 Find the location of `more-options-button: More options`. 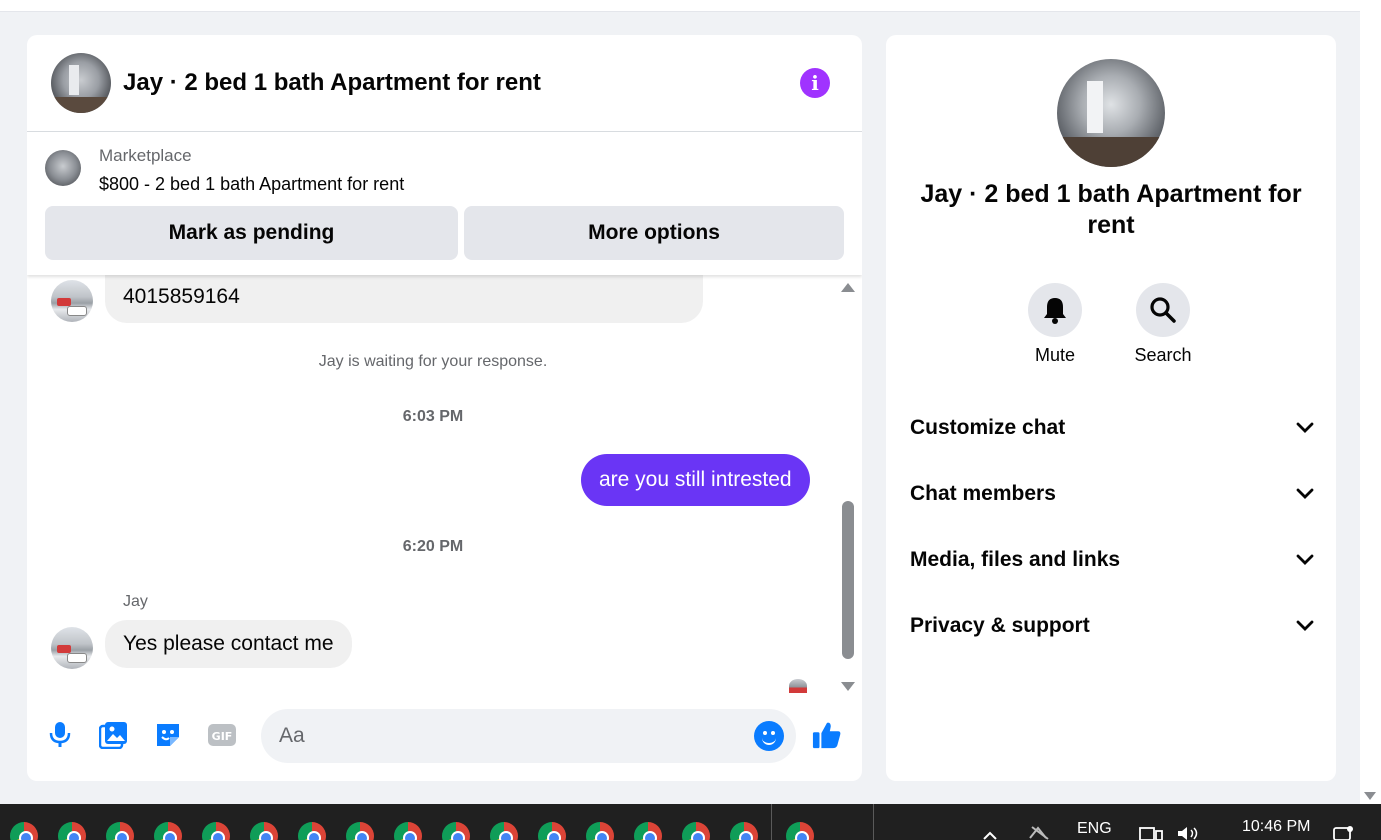

more-options-button: More options is located at coordinates (654, 233).